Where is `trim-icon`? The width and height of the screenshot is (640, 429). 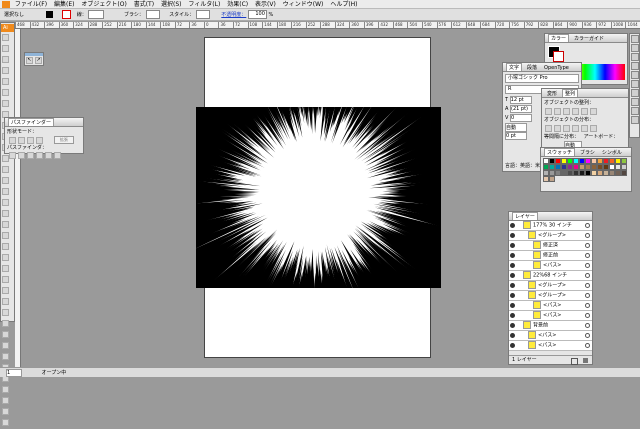 trim-icon is located at coordinates (21, 155).